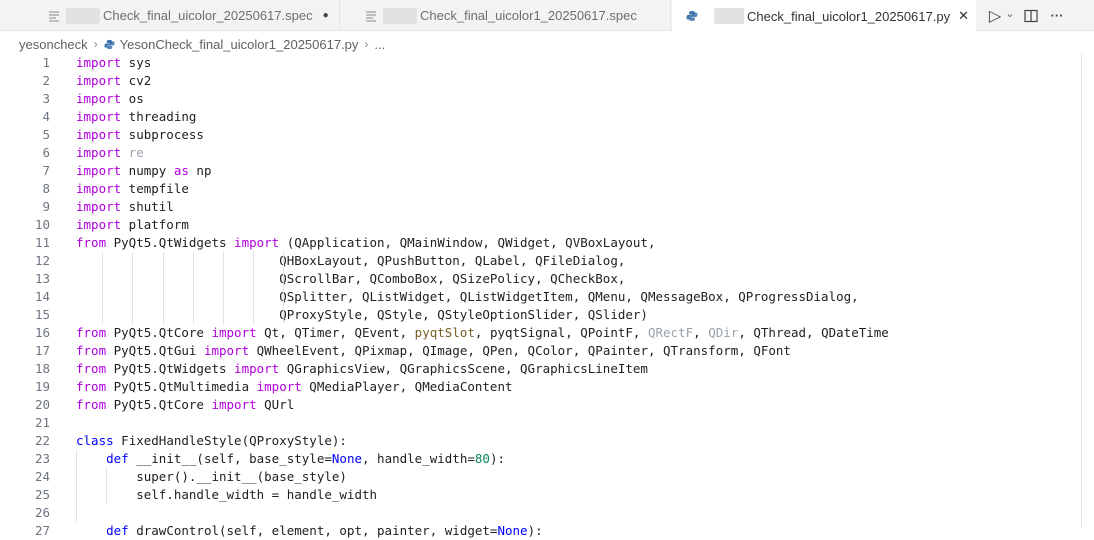  I want to click on chevron-right-icon: ›, so click(366, 44).